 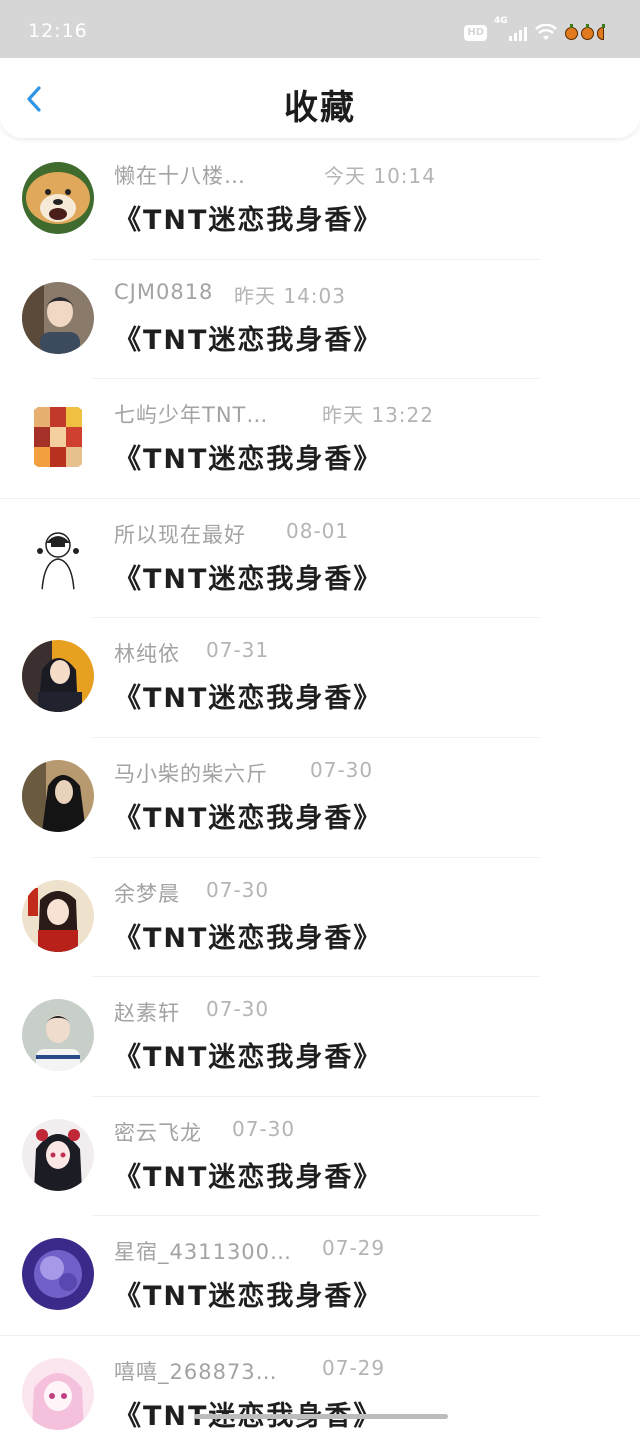 What do you see at coordinates (321, 1416) in the screenshot?
I see `home-indicator` at bounding box center [321, 1416].